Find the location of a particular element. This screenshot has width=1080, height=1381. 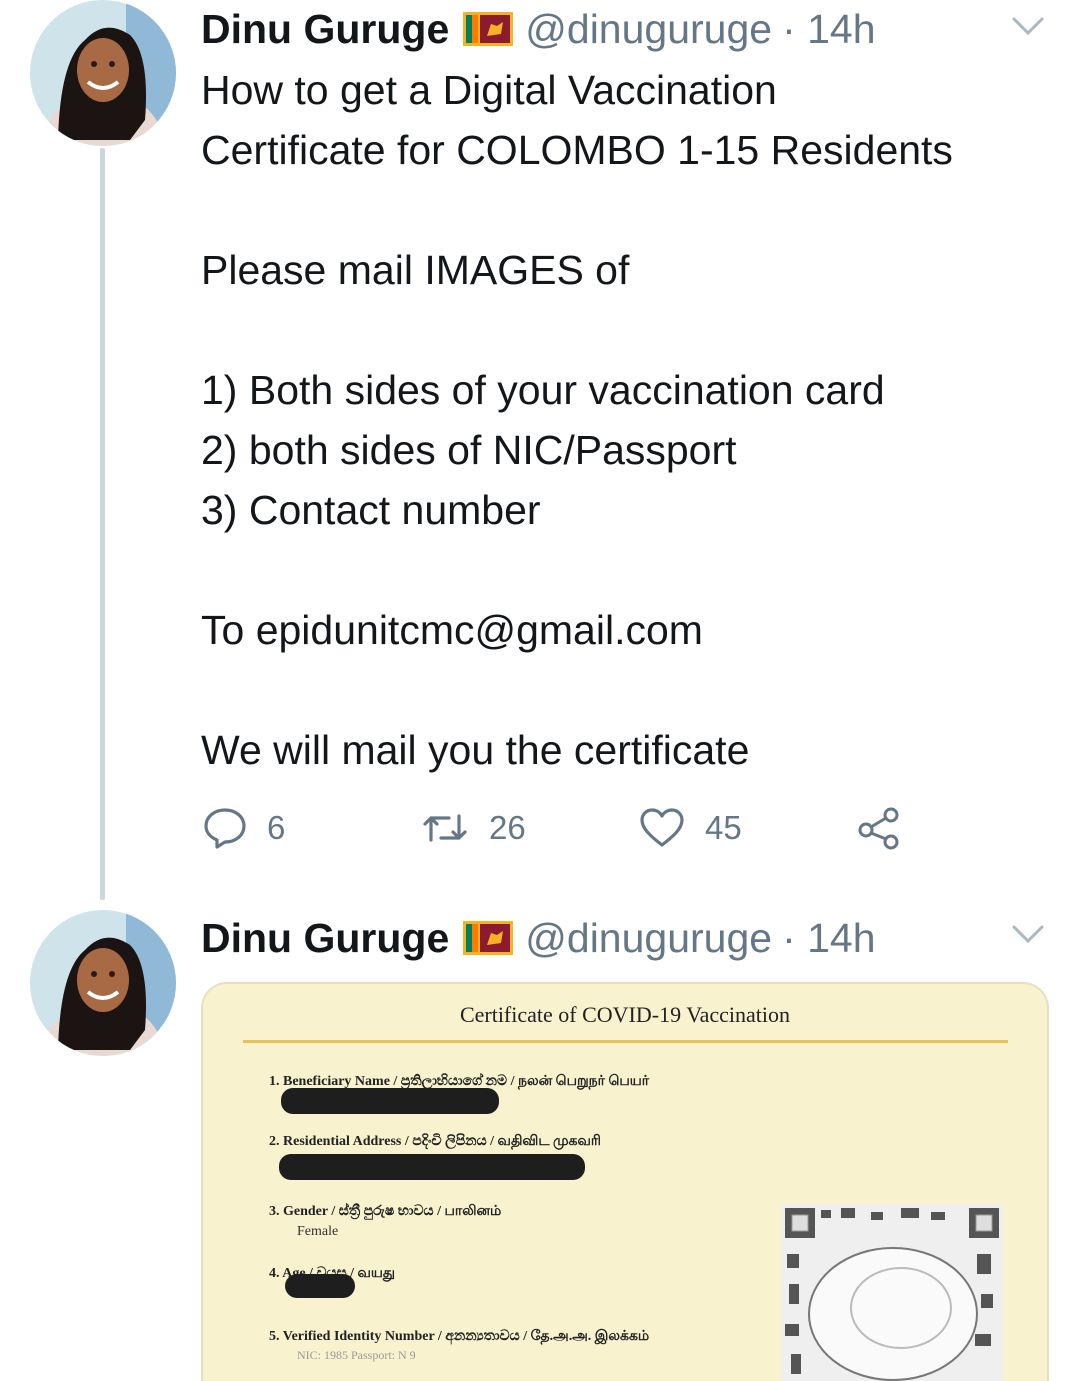

retweet-icon is located at coordinates (445, 828).